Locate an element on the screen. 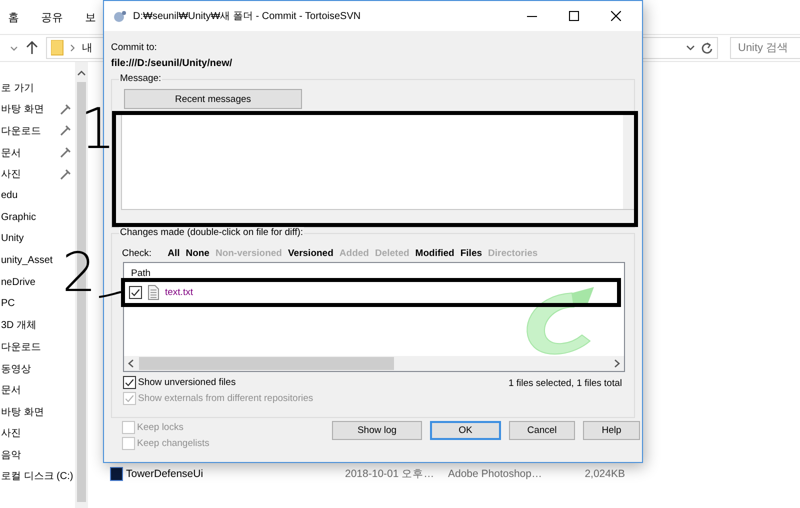 Image resolution: width=800 pixels, height=508 pixels. repository-url: file:///D:/seunil/Unity/new/ is located at coordinates (171, 63).